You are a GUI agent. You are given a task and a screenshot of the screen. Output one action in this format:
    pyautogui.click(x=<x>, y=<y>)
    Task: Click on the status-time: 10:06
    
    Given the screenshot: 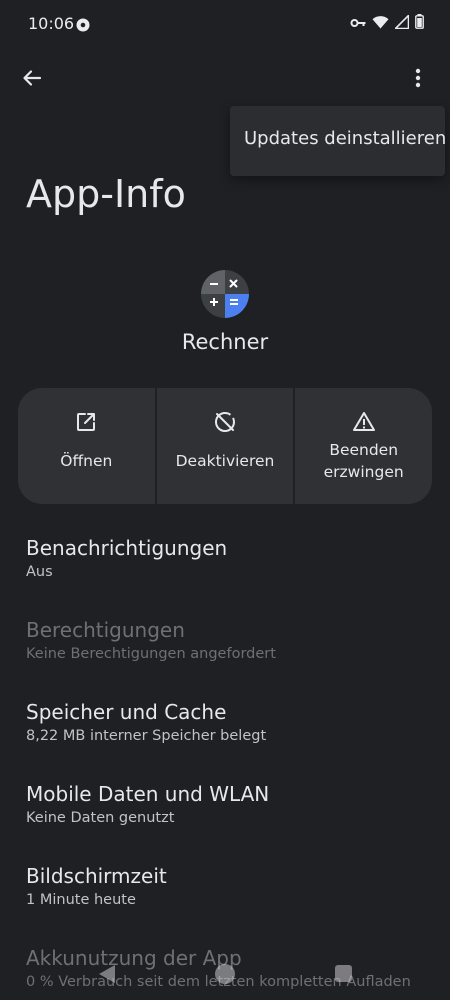 What is the action you would take?
    pyautogui.click(x=51, y=23)
    